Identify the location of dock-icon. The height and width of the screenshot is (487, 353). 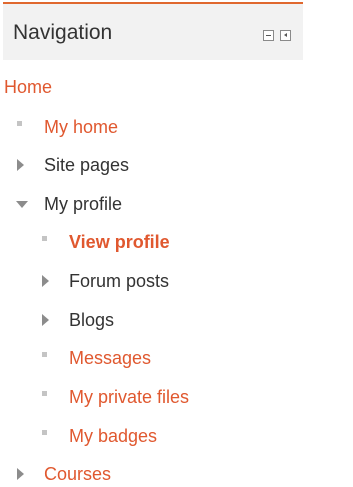
(285, 35).